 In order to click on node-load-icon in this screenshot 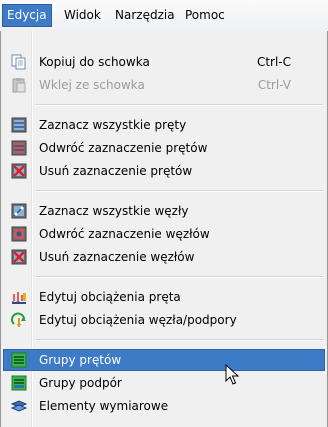, I will do `click(19, 320)`.